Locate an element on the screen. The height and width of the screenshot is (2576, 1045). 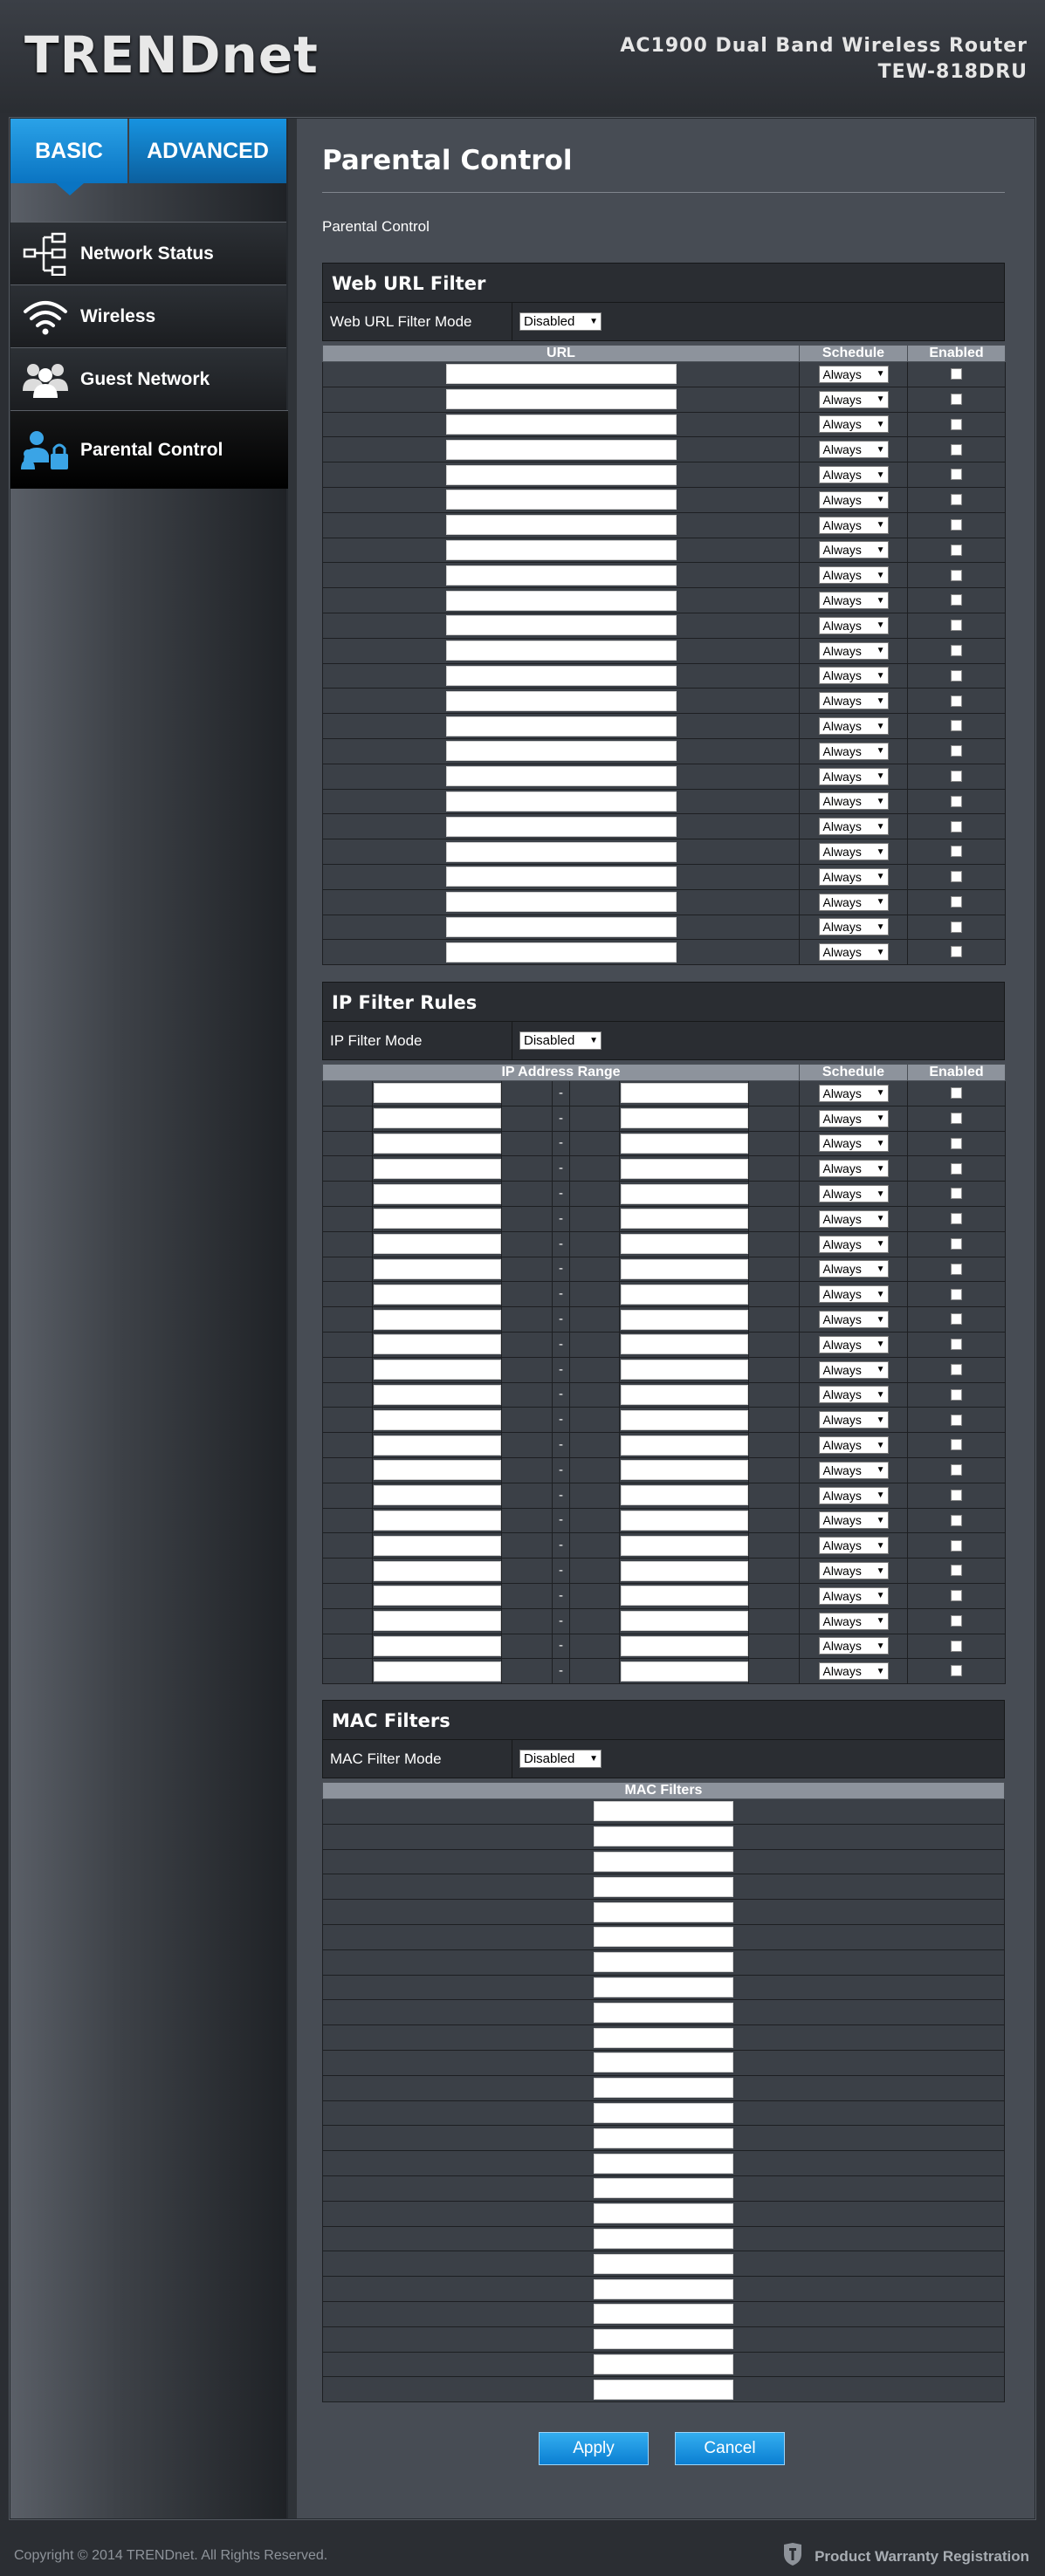
warranty-link: Product Warranty Registration is located at coordinates (906, 2556).